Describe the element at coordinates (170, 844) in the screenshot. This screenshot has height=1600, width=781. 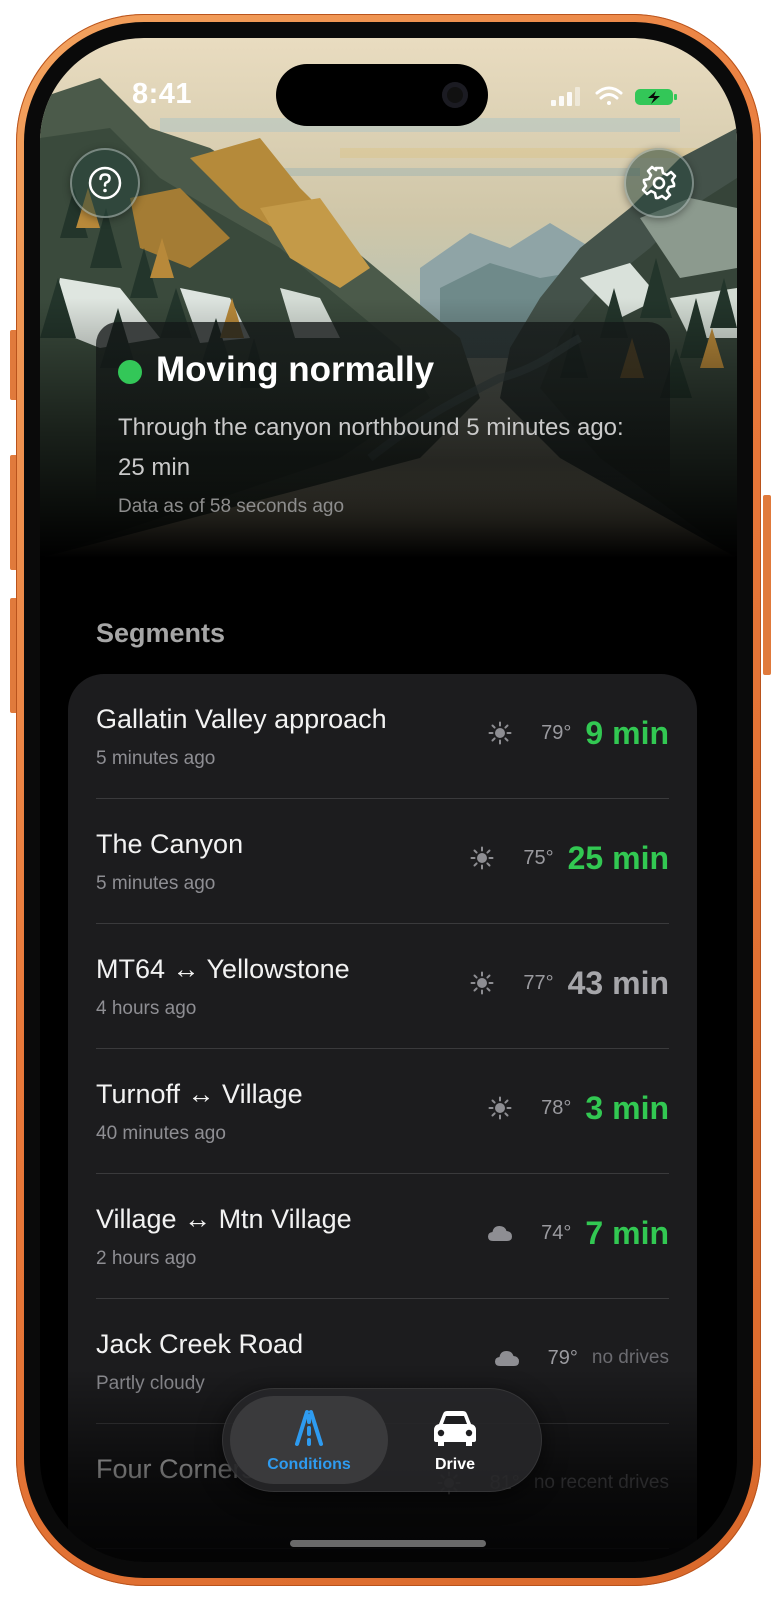
I see `segment-name: The Canyon` at that location.